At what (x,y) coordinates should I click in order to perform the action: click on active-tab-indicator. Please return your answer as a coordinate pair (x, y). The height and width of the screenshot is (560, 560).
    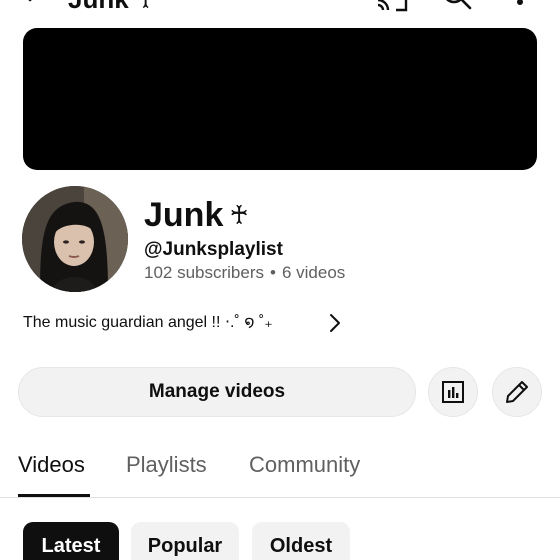
    Looking at the image, I should click on (54, 495).